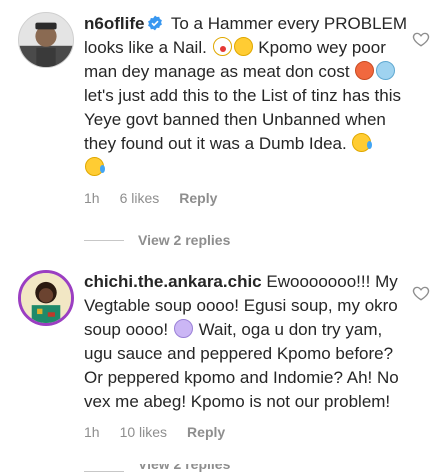 The image size is (448, 472). Describe the element at coordinates (140, 198) in the screenshot. I see `comment-likes: 6 likes` at that location.